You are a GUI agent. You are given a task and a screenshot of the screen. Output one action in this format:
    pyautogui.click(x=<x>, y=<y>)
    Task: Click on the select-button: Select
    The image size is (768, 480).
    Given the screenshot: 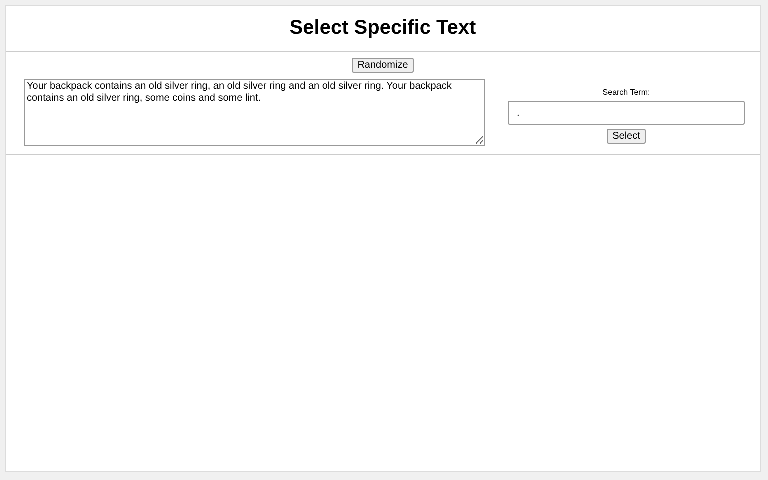 What is the action you would take?
    pyautogui.click(x=626, y=136)
    